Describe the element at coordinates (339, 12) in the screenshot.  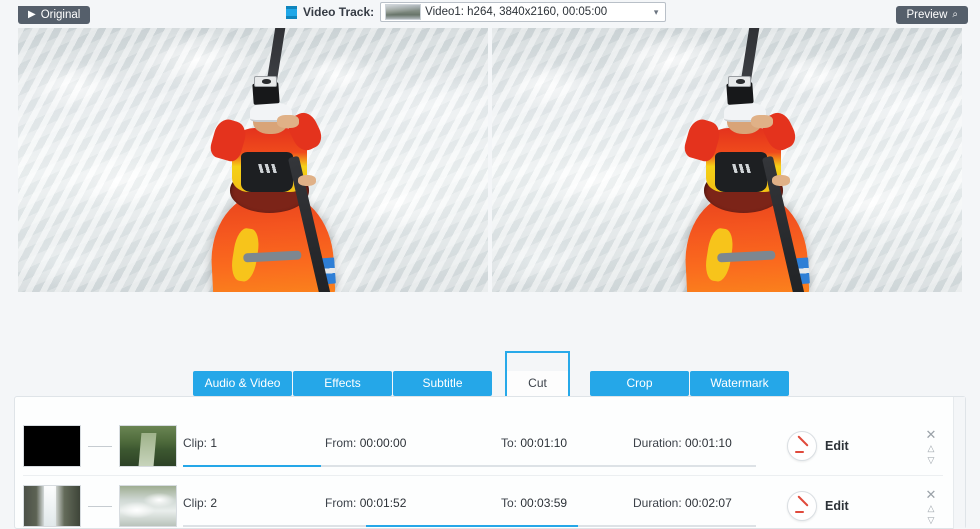
I see `video-track-label: Video Track:` at that location.